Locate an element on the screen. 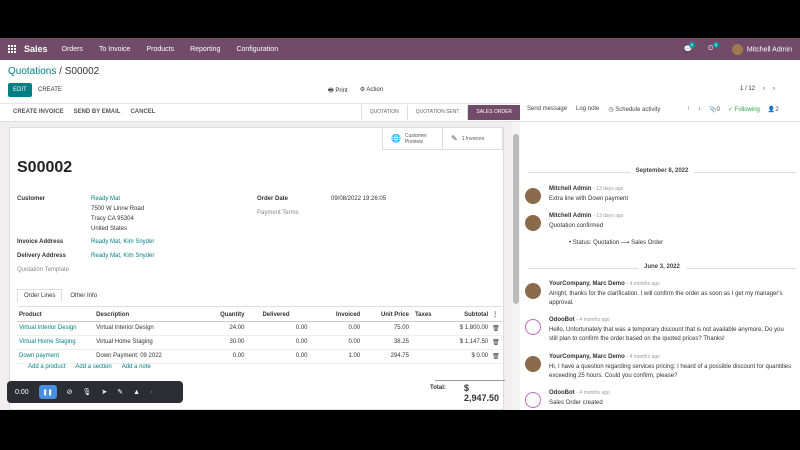 Image resolution: width=800 pixels, height=450 pixels. day-separator-label: June 3, 2022 is located at coordinates (662, 267).